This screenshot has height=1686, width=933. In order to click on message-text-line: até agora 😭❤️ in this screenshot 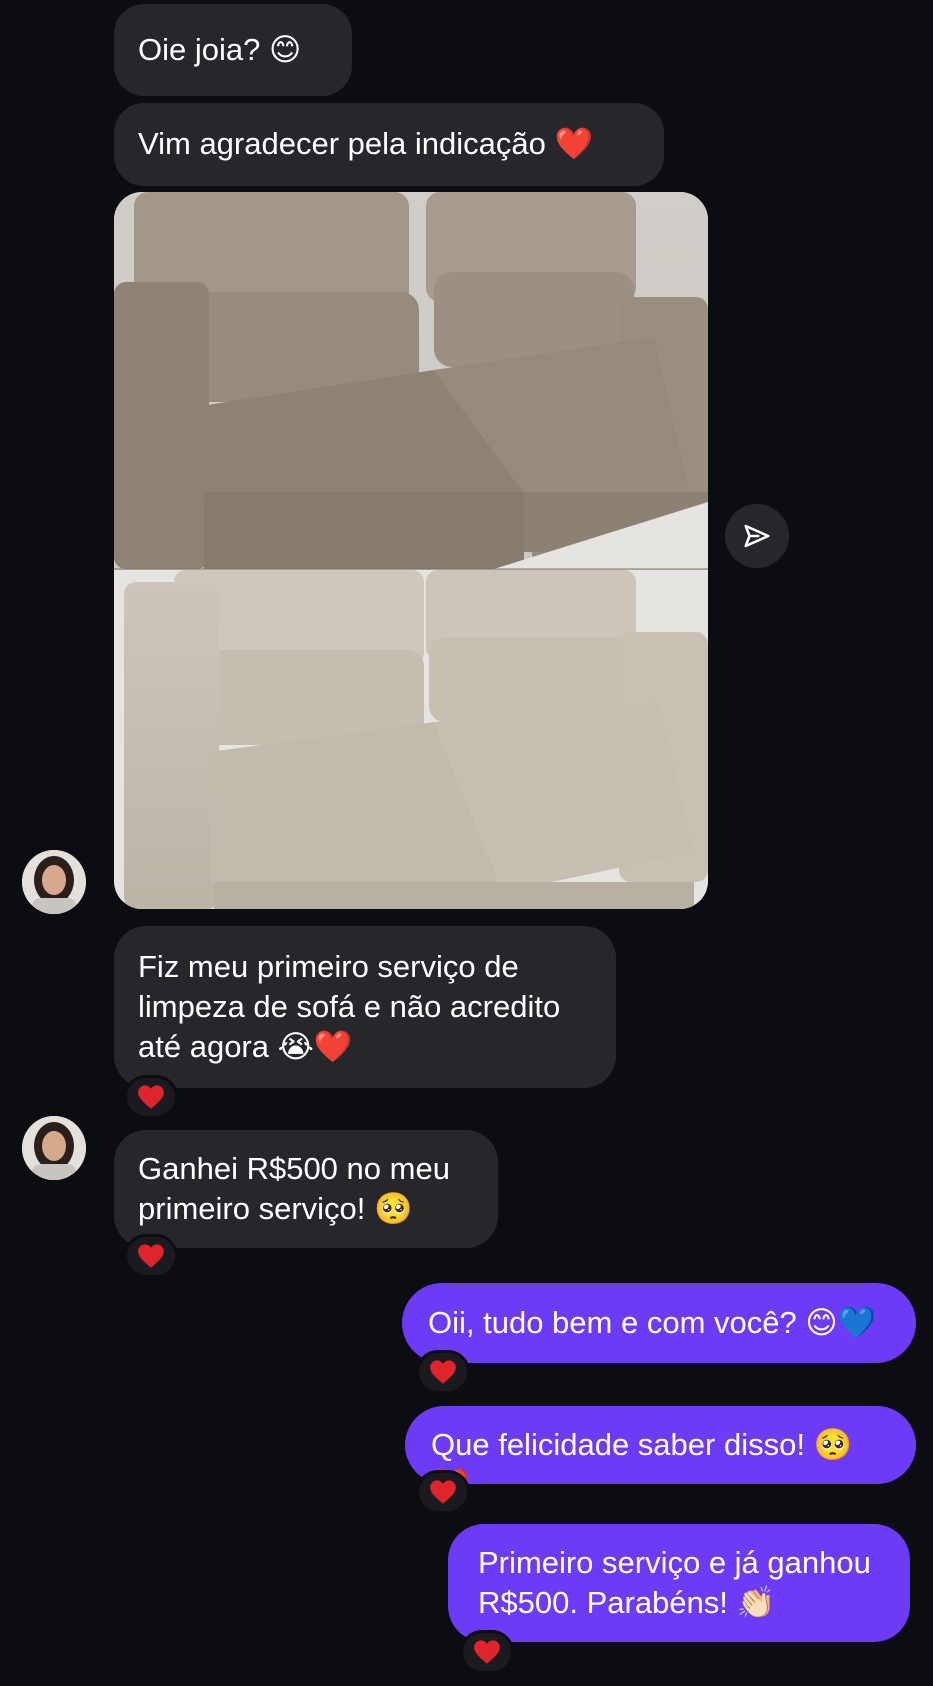, I will do `click(245, 1046)`.